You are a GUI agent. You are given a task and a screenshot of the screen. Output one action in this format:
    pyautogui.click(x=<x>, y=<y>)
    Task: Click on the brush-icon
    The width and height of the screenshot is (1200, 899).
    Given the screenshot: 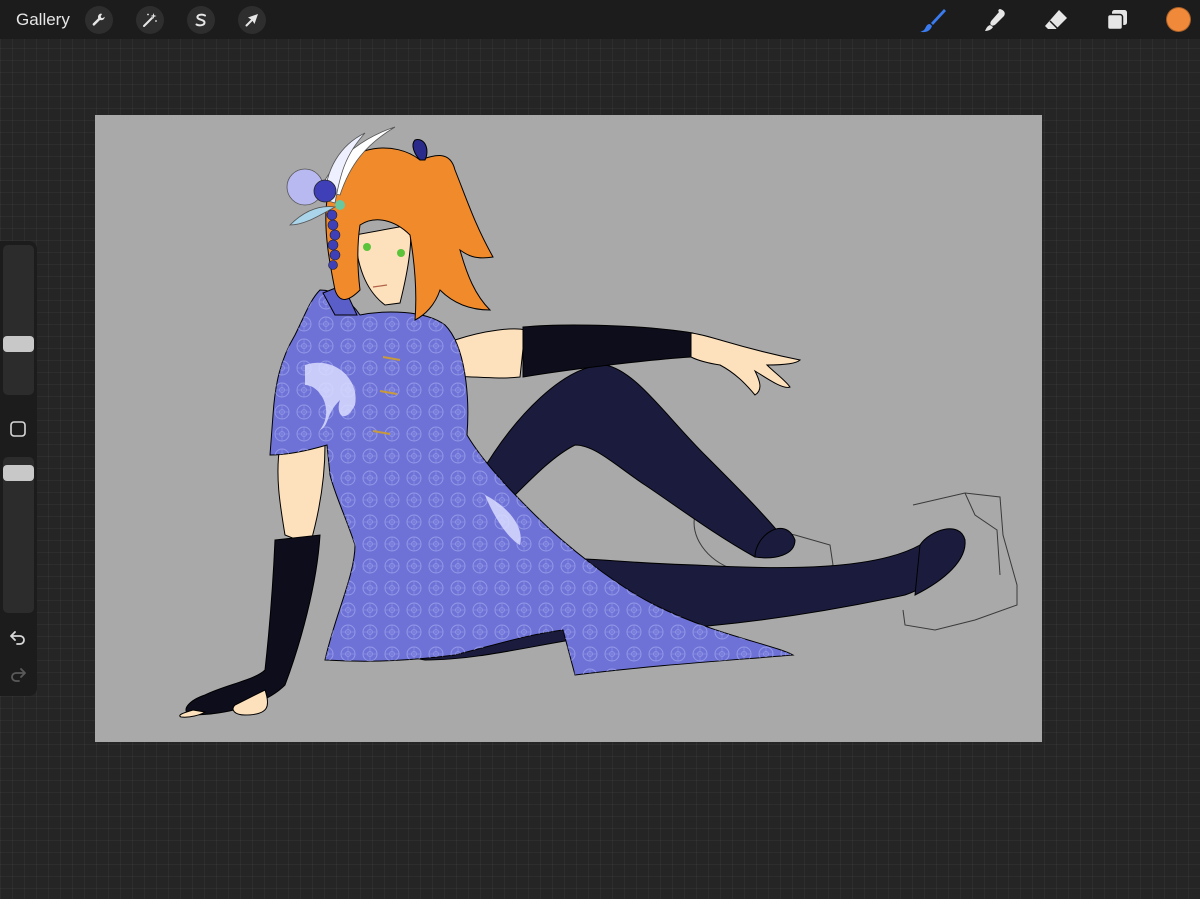 What is the action you would take?
    pyautogui.click(x=933, y=21)
    